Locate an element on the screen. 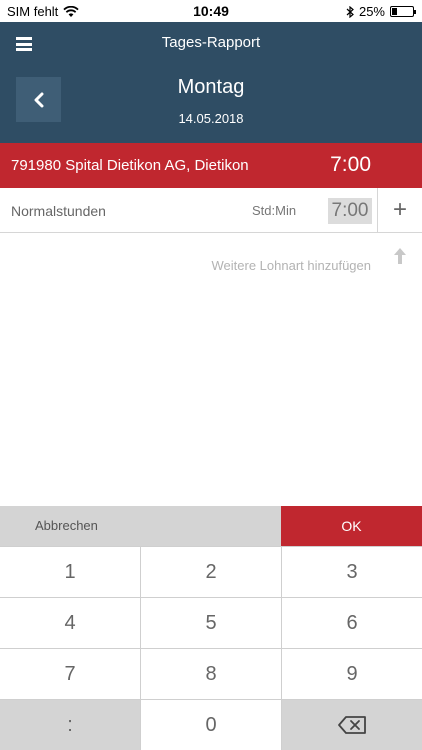 The width and height of the screenshot is (422, 750). battery-icon is located at coordinates (403, 11).